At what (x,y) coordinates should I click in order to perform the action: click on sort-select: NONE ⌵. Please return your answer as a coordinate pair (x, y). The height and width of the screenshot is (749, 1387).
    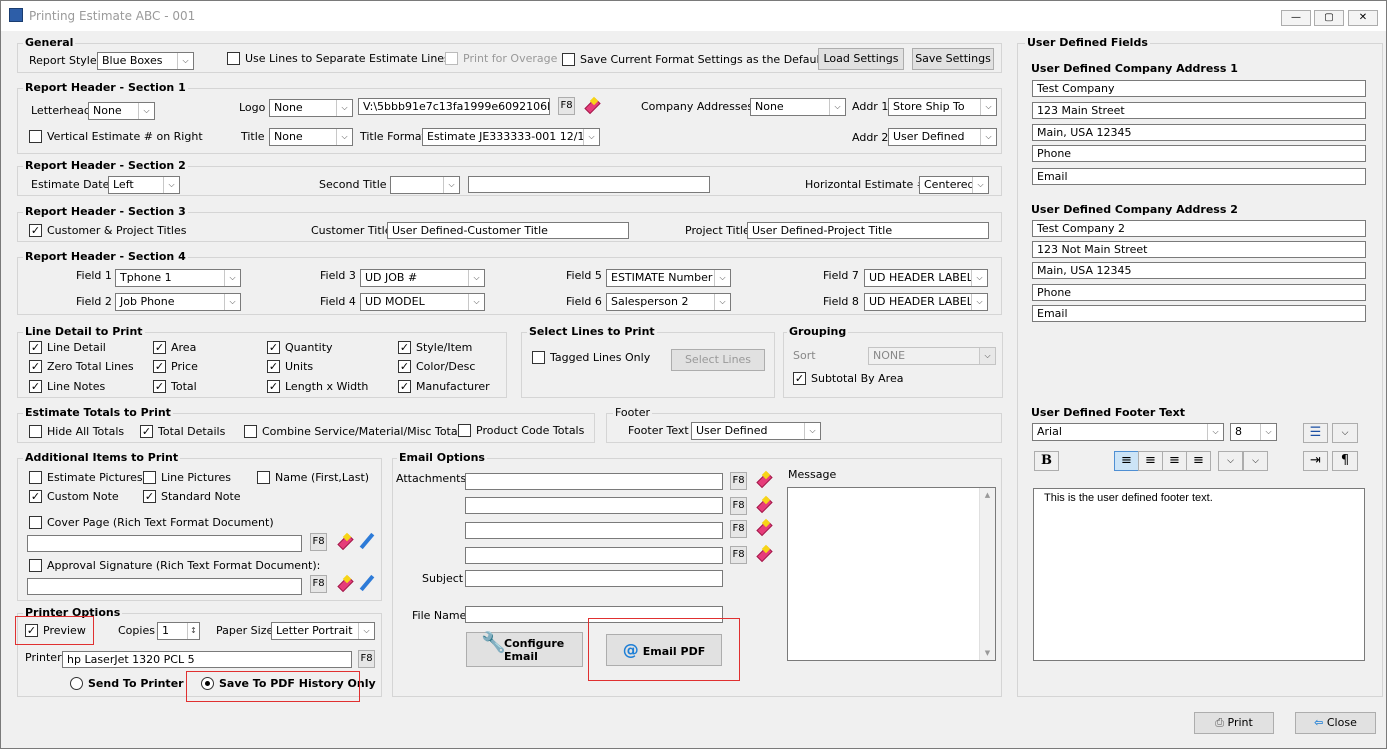
    Looking at the image, I should click on (932, 356).